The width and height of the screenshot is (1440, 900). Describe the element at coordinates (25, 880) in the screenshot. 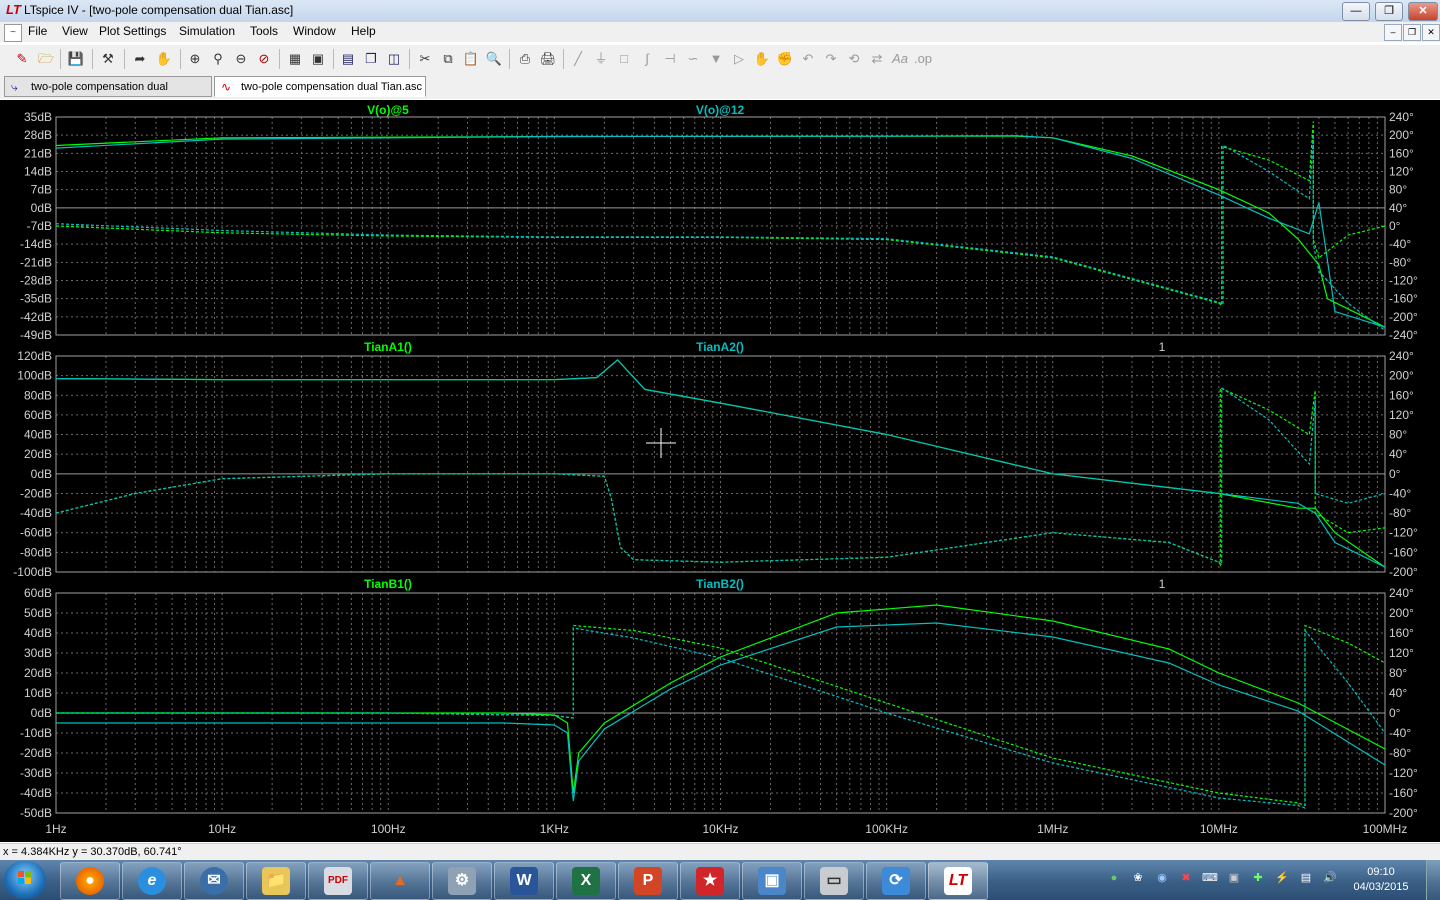

I see `start-button` at that location.